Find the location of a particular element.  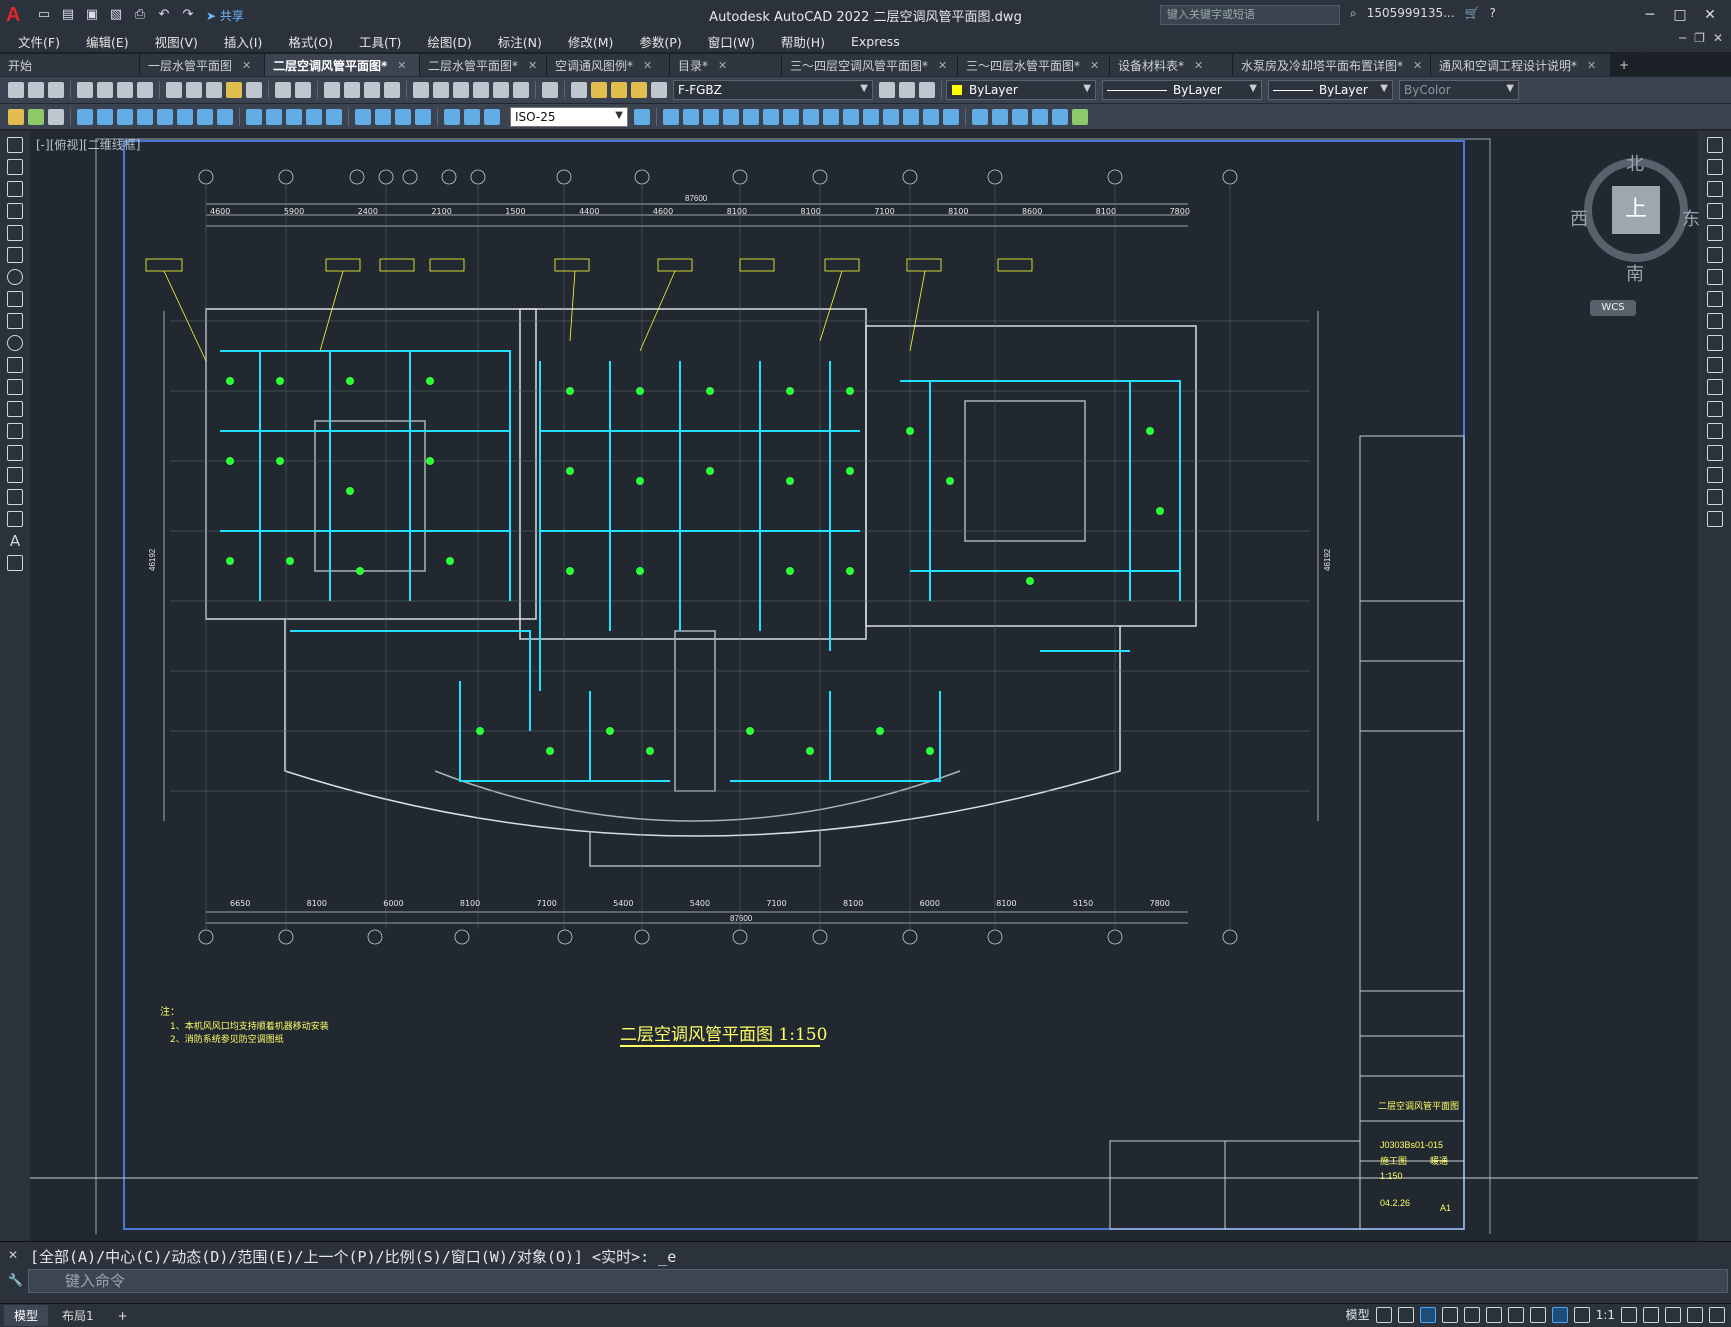

dim-space-icon is located at coordinates (314, 116).